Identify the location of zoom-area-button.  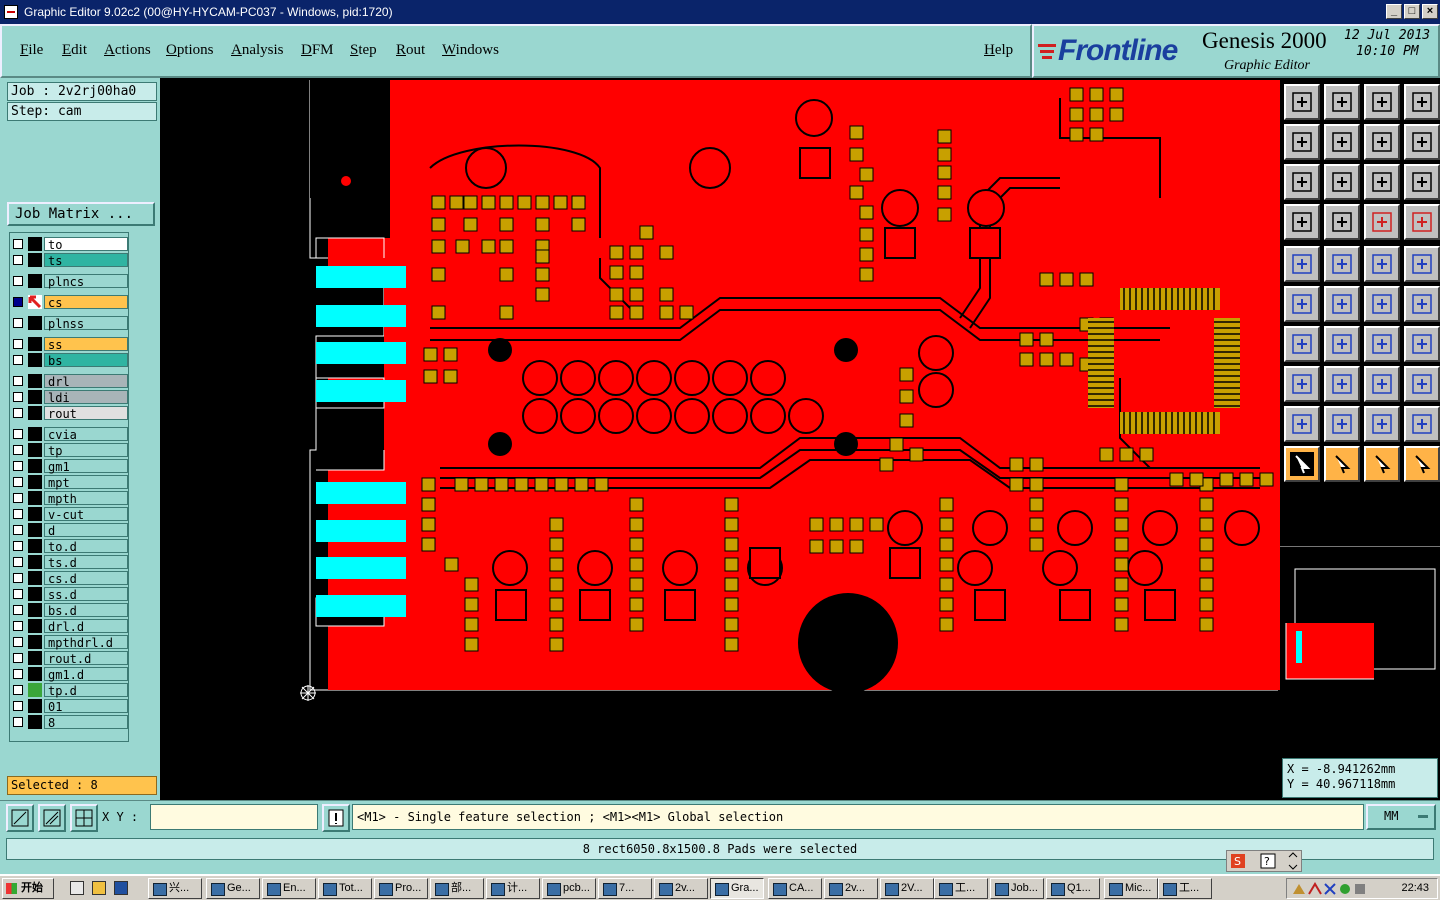
(20, 818).